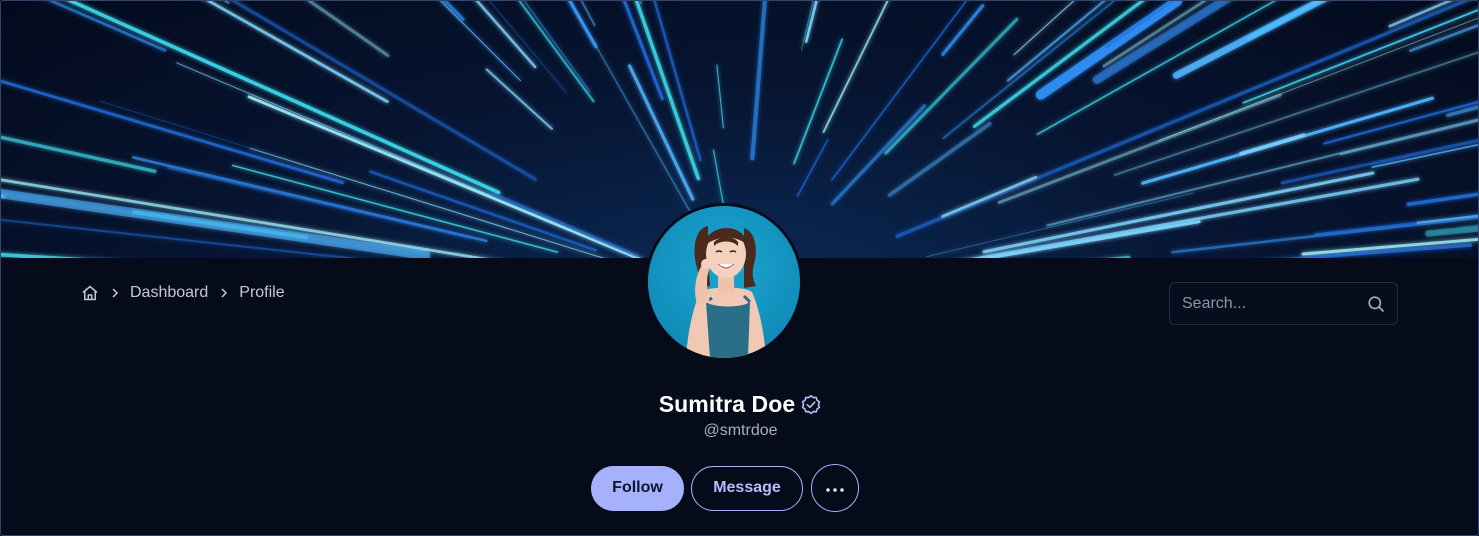 Image resolution: width=1479 pixels, height=536 pixels. What do you see at coordinates (747, 488) in the screenshot?
I see `message-button: Message` at bounding box center [747, 488].